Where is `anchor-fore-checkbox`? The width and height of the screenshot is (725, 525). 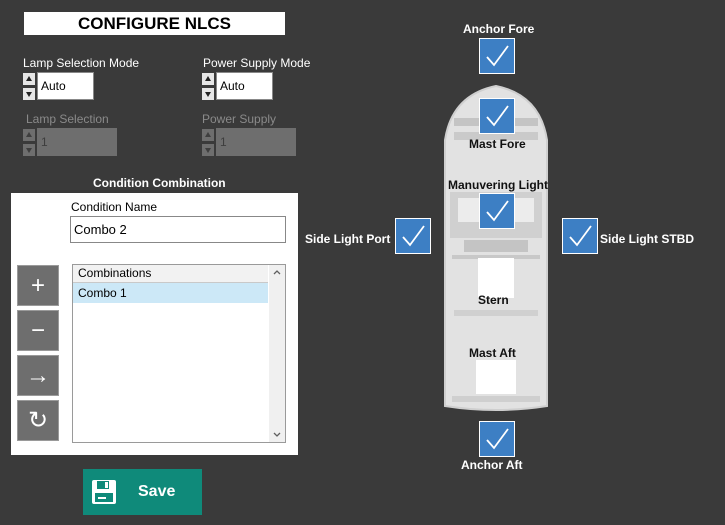
anchor-fore-checkbox is located at coordinates (497, 56).